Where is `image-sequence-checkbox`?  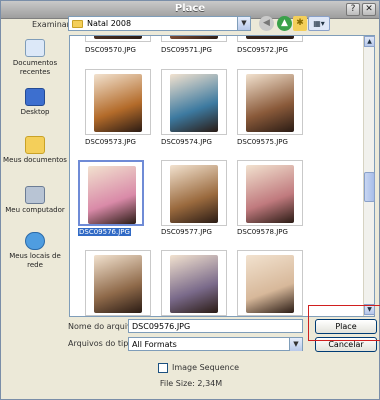 image-sequence-checkbox is located at coordinates (163, 368).